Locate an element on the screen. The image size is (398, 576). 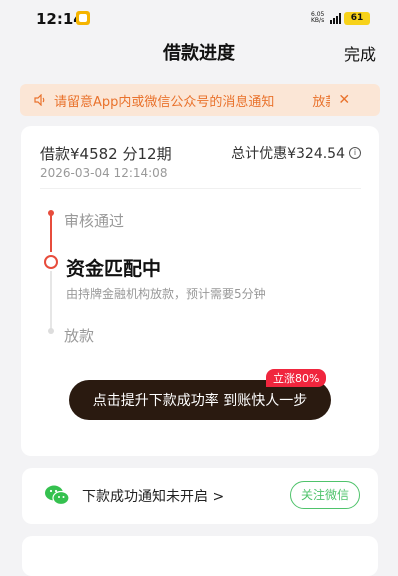
boost-badge: 立涨80% is located at coordinates (296, 378).